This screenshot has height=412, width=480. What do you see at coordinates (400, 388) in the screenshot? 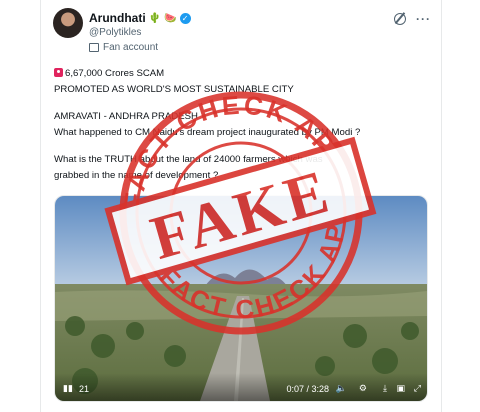
I see `picture-in-picture-icon: ▣` at bounding box center [400, 388].